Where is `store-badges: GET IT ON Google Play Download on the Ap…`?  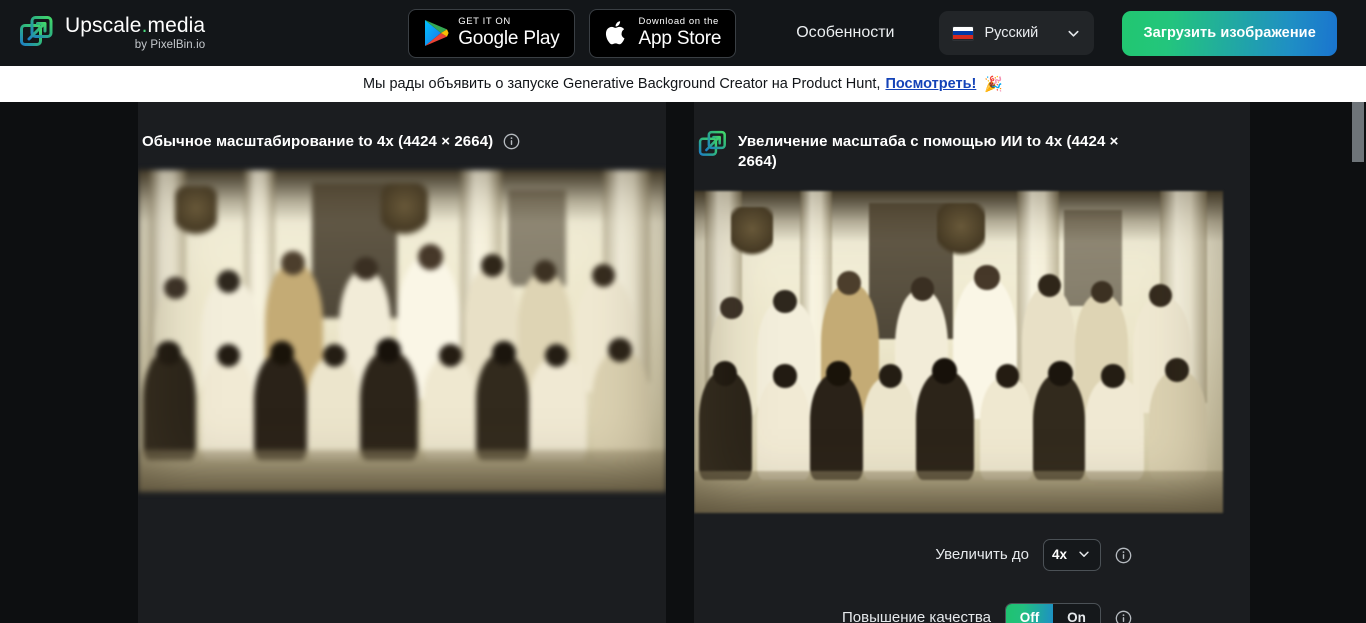 store-badges: GET IT ON Google Play Download on the Ap… is located at coordinates (572, 33).